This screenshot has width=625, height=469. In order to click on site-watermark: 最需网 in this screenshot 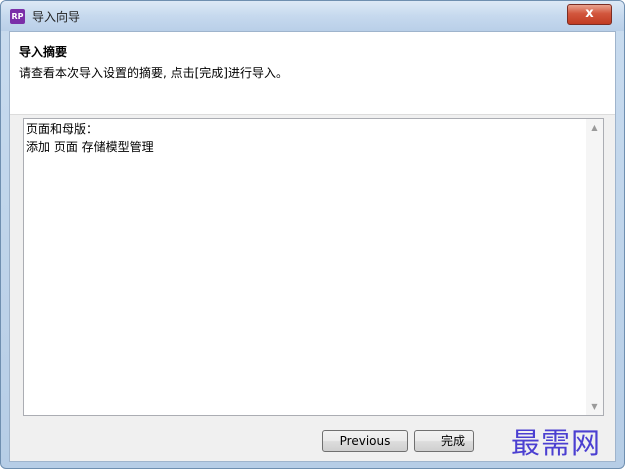, I will do `click(556, 443)`.